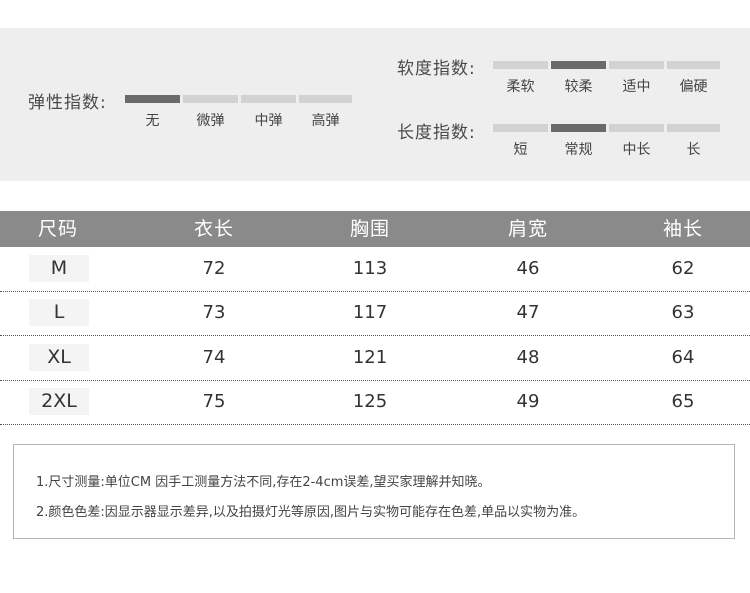  I want to click on softness-option-label: 适中, so click(636, 87).